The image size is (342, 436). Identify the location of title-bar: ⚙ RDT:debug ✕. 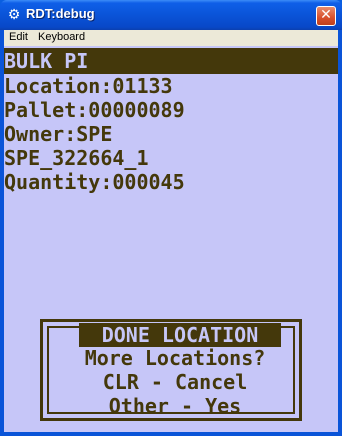
(171, 15).